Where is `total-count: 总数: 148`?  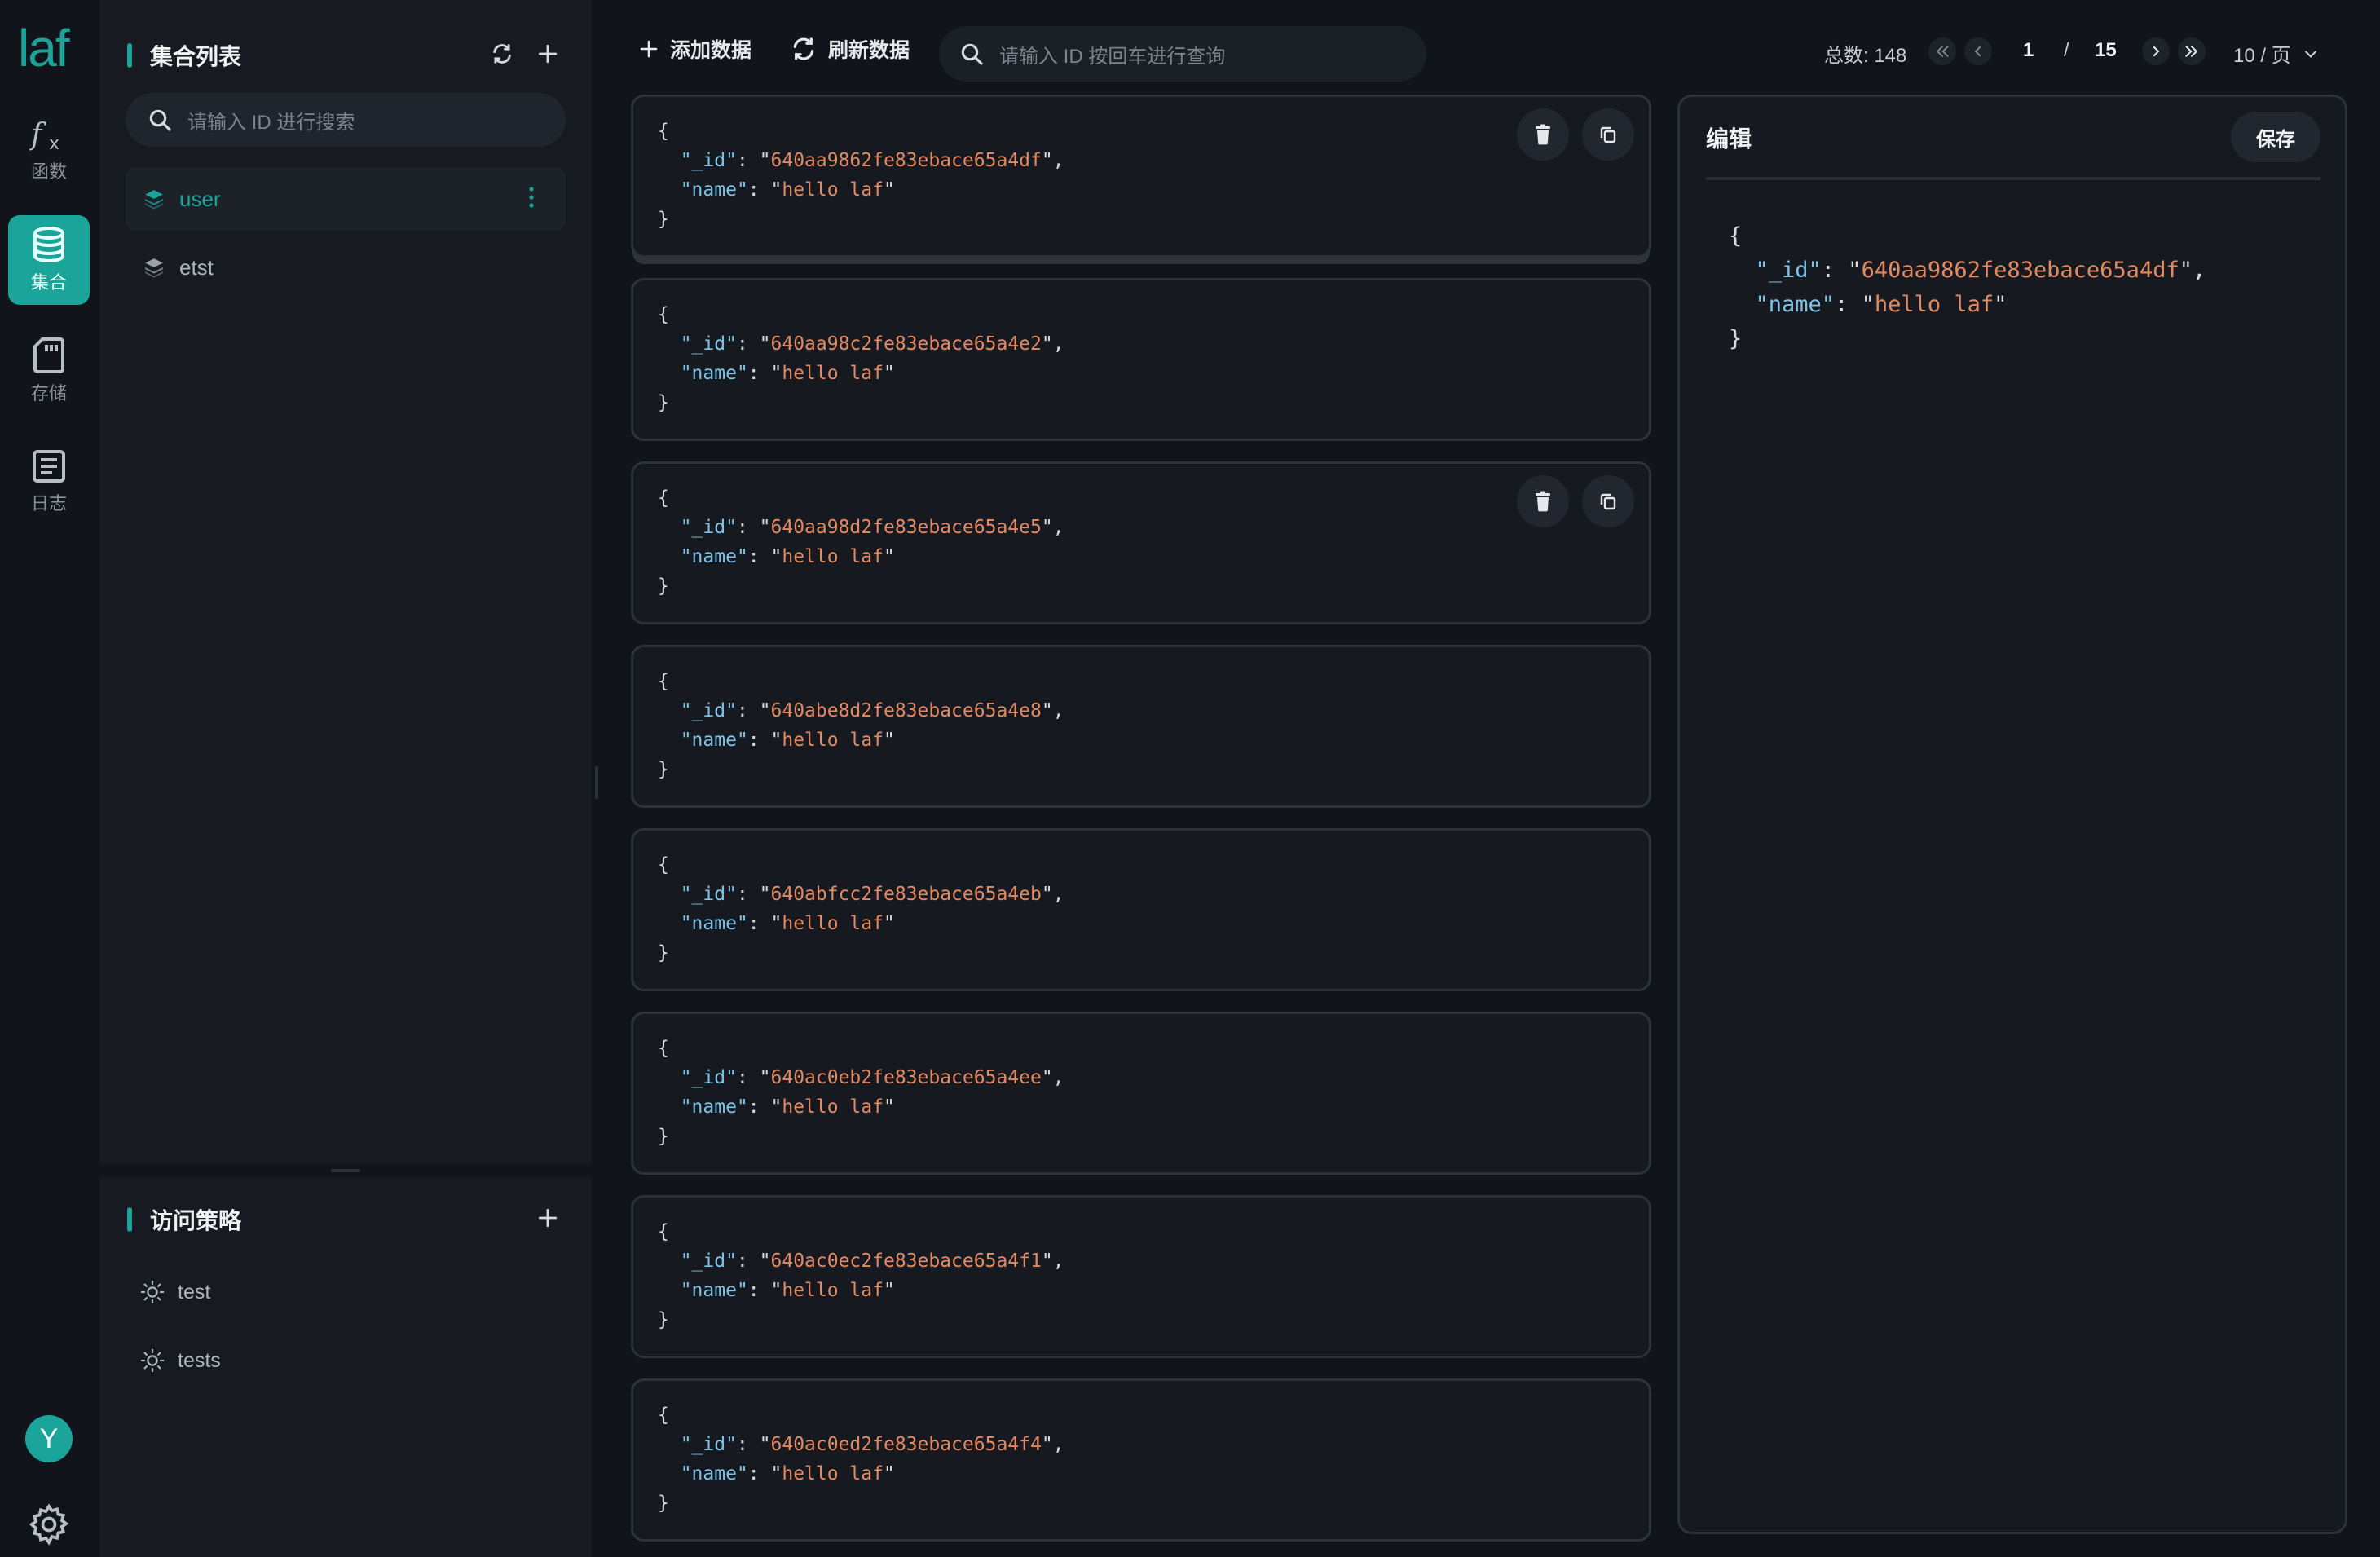 total-count: 总数: 148 is located at coordinates (1866, 56).